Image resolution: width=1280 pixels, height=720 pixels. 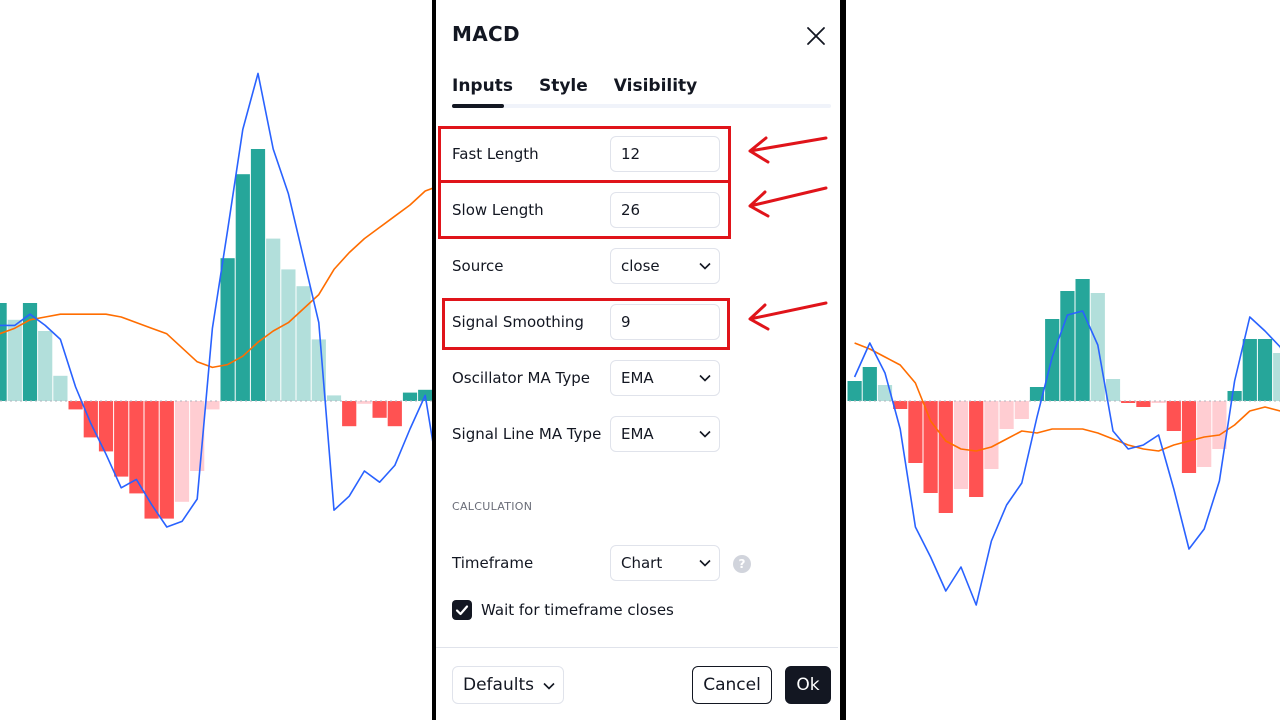 What do you see at coordinates (584, 154) in the screenshot?
I see `highlight-box-fast-length` at bounding box center [584, 154].